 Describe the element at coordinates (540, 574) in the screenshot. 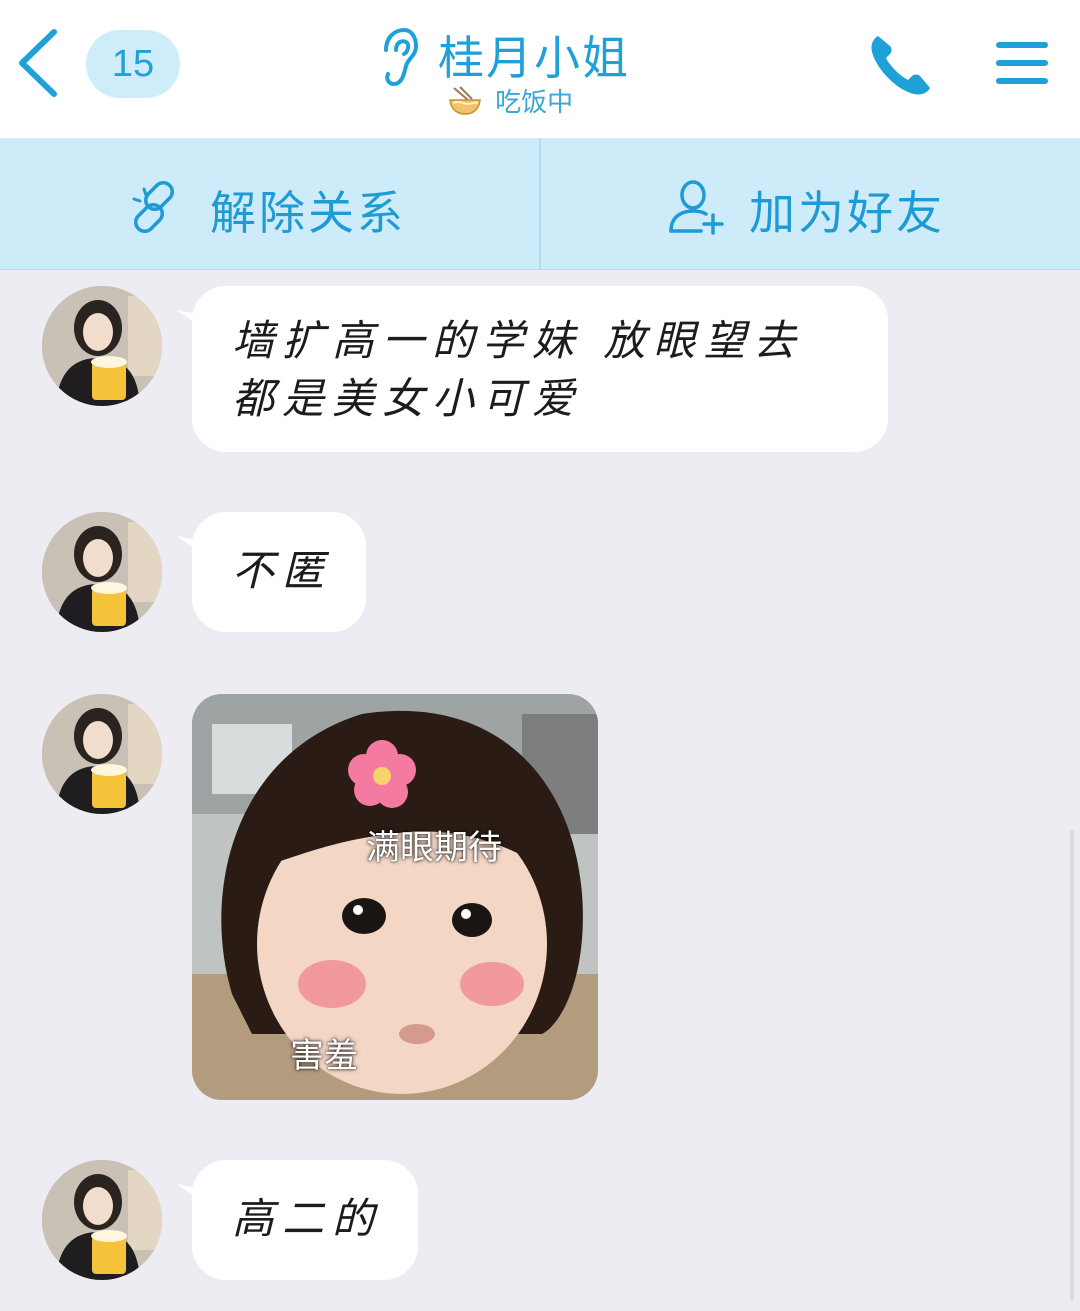

I see `message-item: 不匿` at that location.